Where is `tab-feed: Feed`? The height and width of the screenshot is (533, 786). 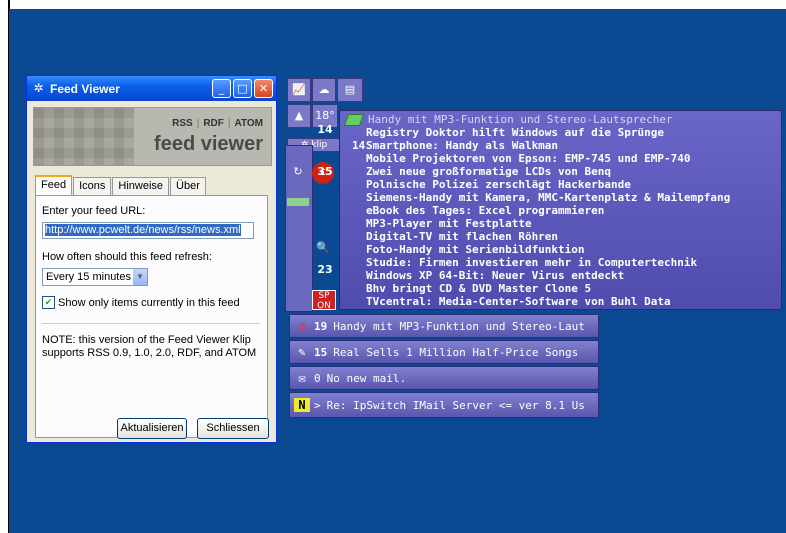
tab-feed: Feed is located at coordinates (54, 185).